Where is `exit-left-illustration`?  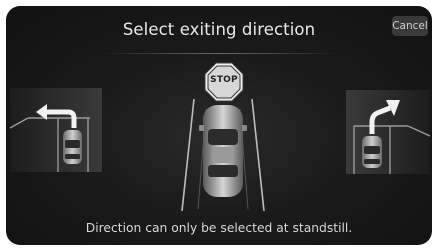
exit-left-illustration is located at coordinates (55, 130).